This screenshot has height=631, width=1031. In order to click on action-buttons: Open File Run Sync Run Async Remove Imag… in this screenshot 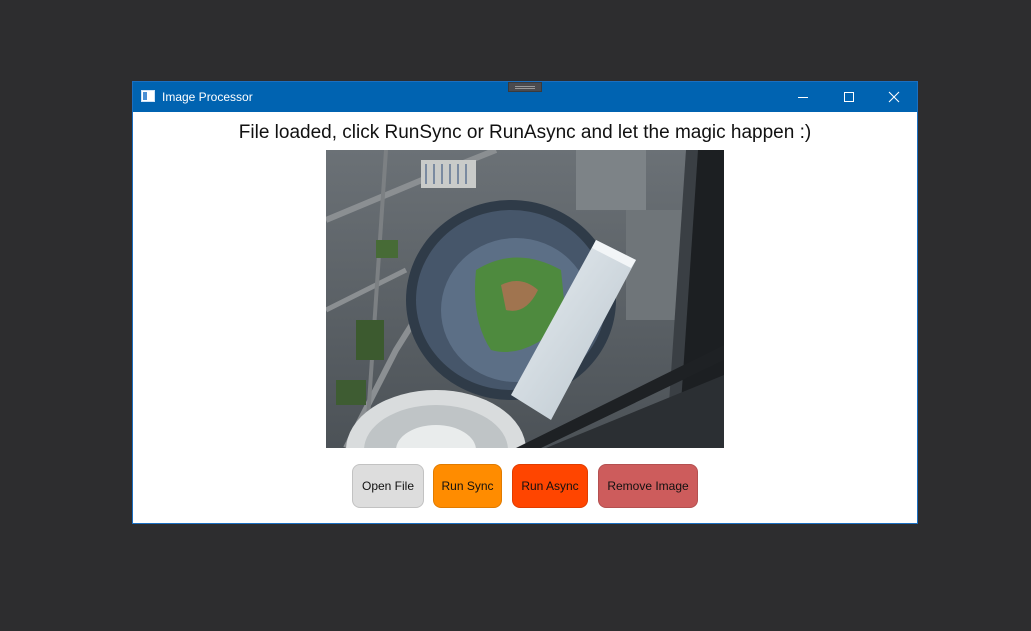, I will do `click(525, 486)`.